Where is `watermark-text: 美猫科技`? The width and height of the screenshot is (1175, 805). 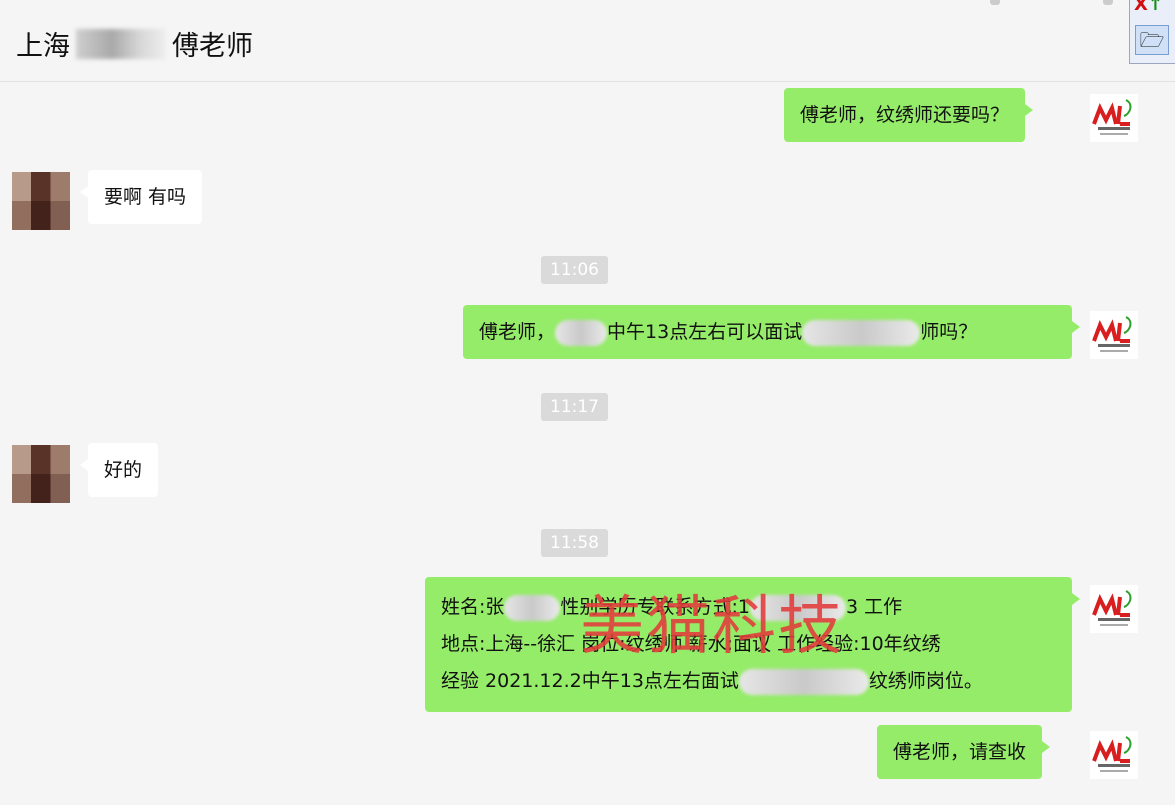 watermark-text: 美猫科技 is located at coordinates (712, 627).